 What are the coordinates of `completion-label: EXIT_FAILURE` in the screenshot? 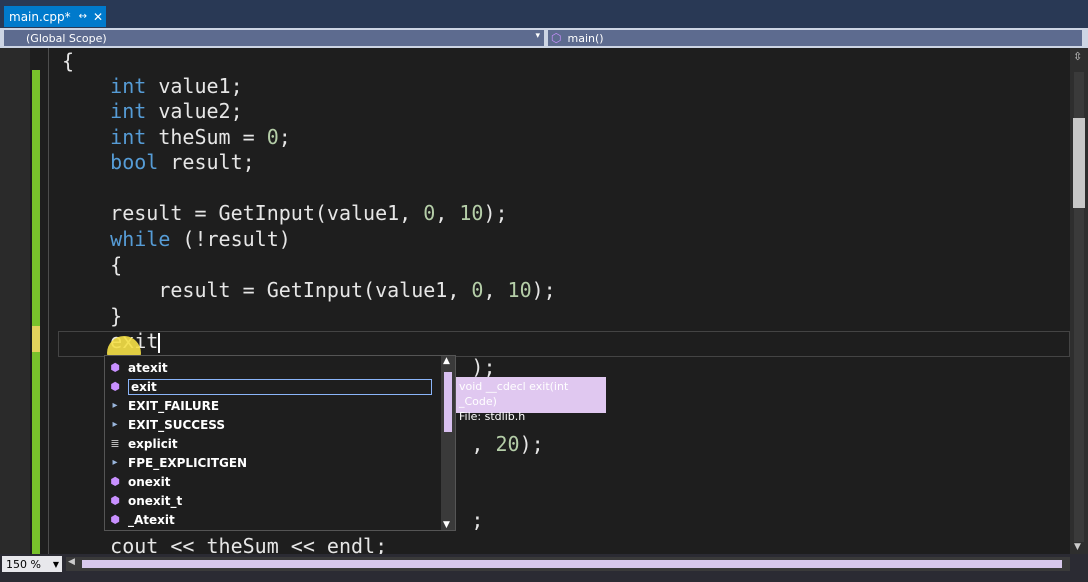 It's located at (174, 405).